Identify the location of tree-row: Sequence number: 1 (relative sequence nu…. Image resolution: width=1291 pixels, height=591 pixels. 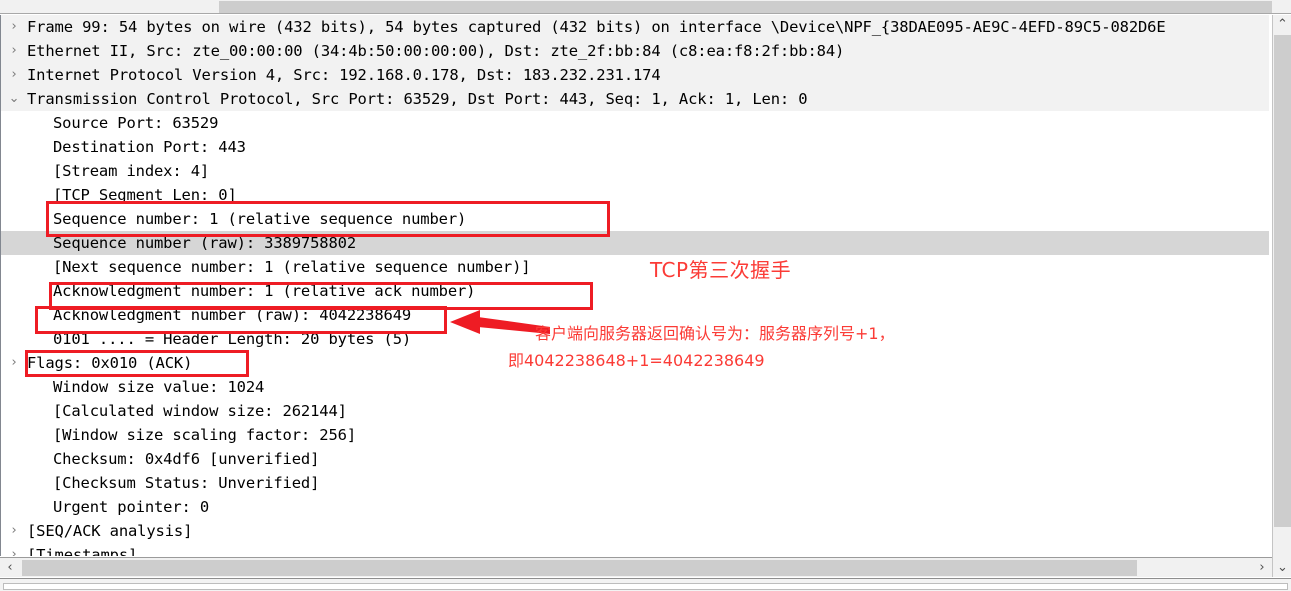
(635, 219).